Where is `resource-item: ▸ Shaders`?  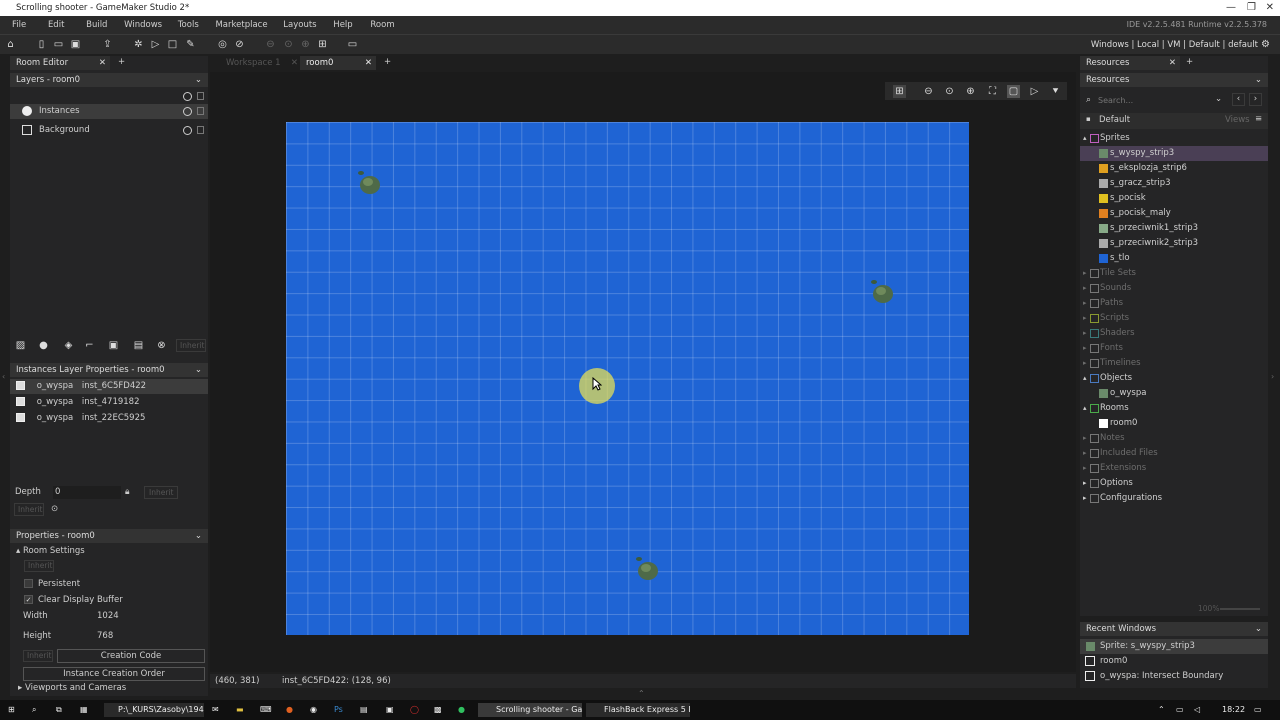 resource-item: ▸ Shaders is located at coordinates (1174, 333).